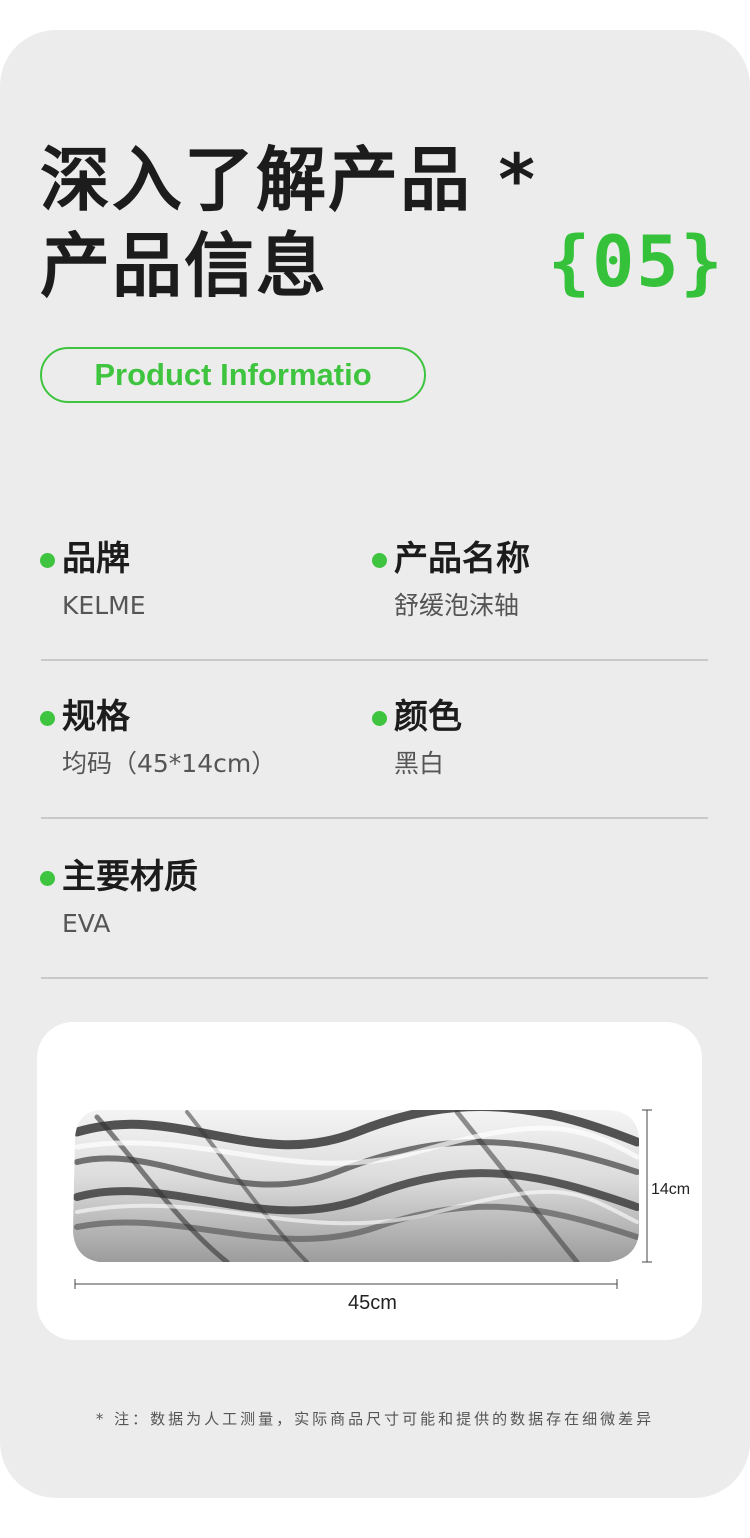  What do you see at coordinates (419, 763) in the screenshot?
I see `spec-value: 黑白` at bounding box center [419, 763].